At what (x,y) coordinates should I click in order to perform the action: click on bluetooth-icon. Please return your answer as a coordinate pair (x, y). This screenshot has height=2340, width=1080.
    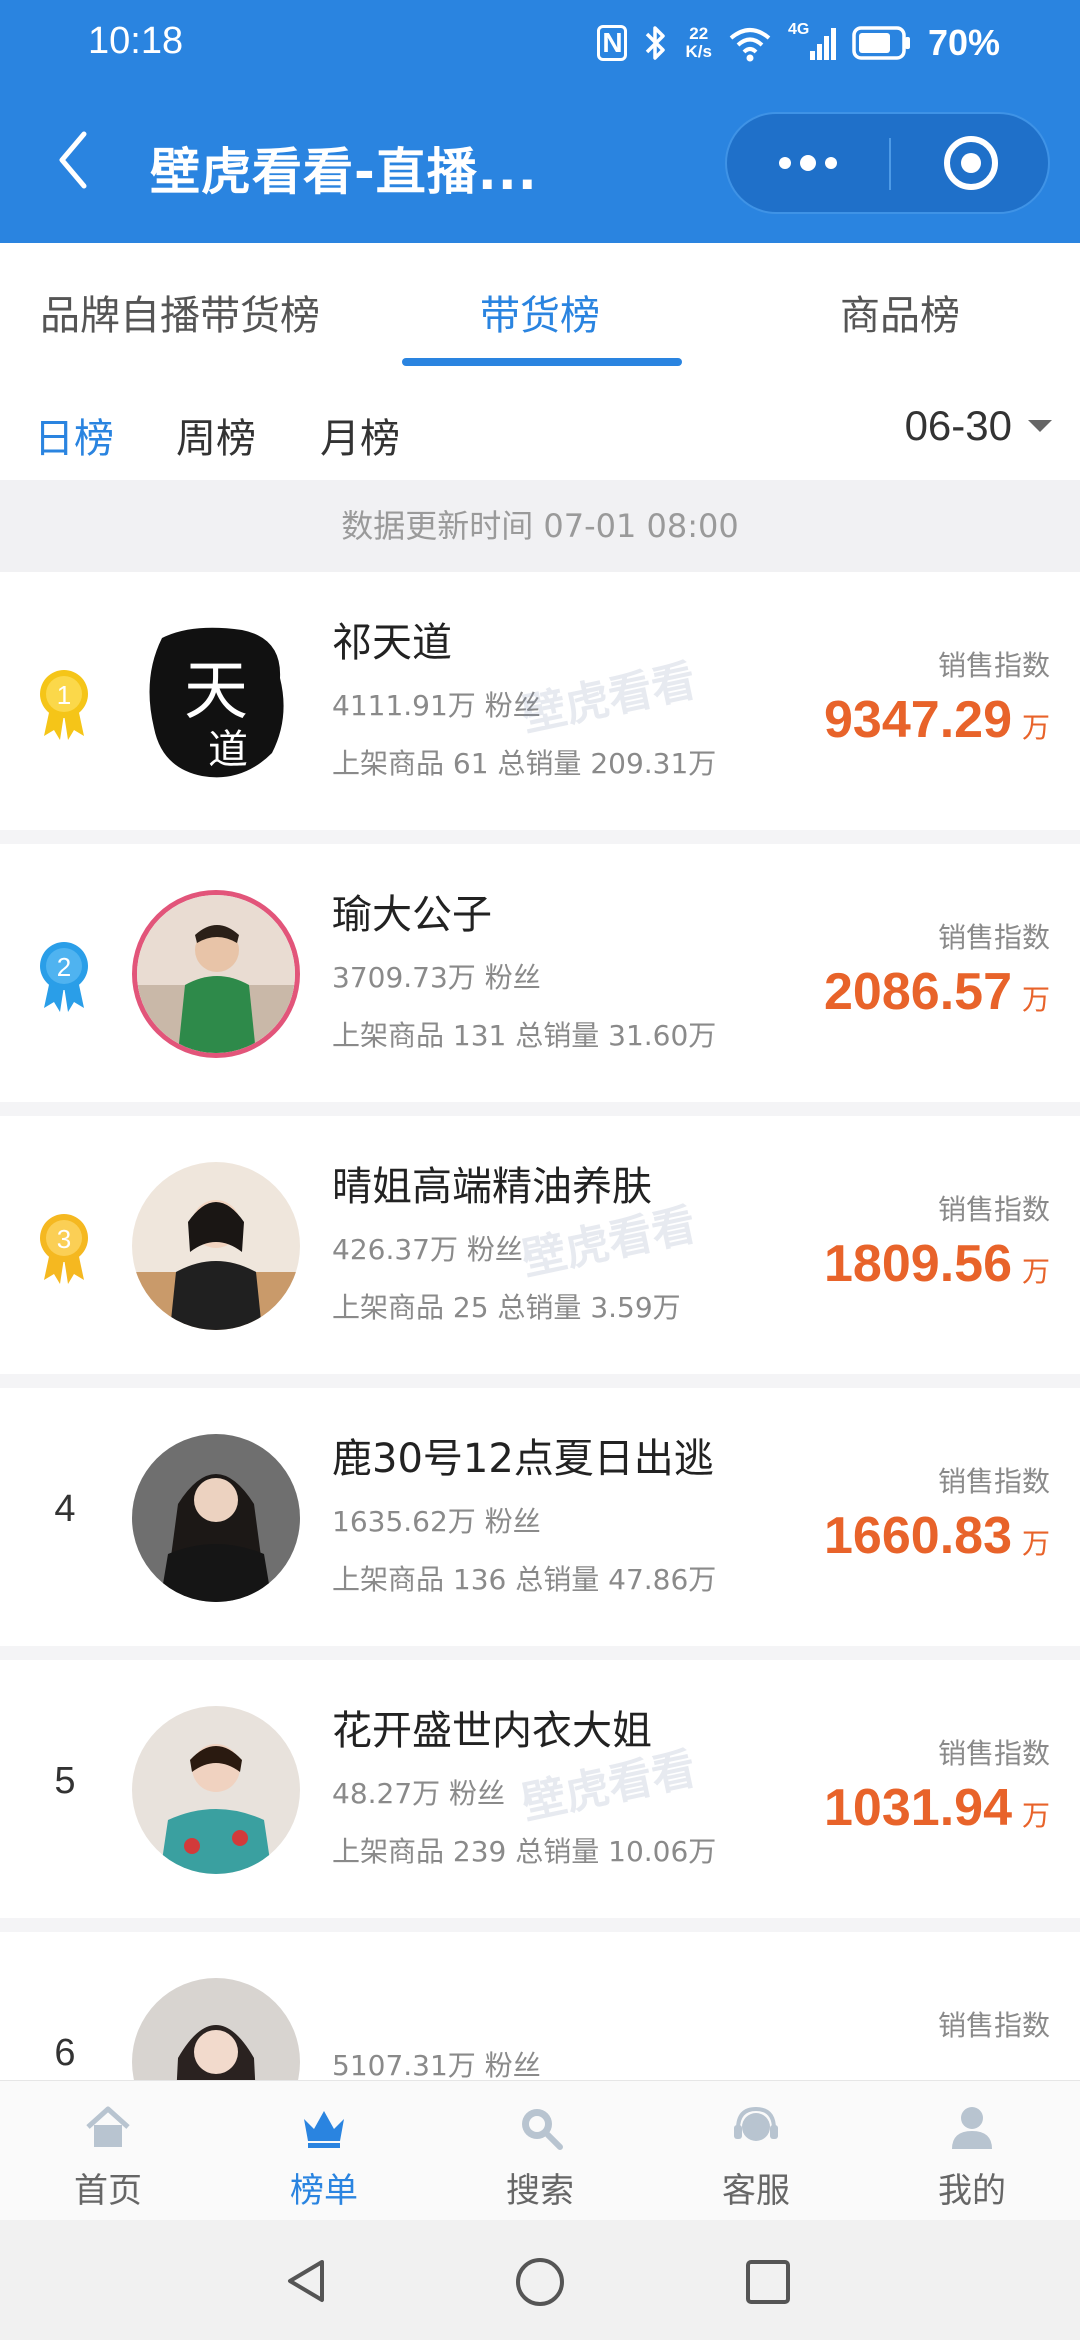
    Looking at the image, I should click on (656, 43).